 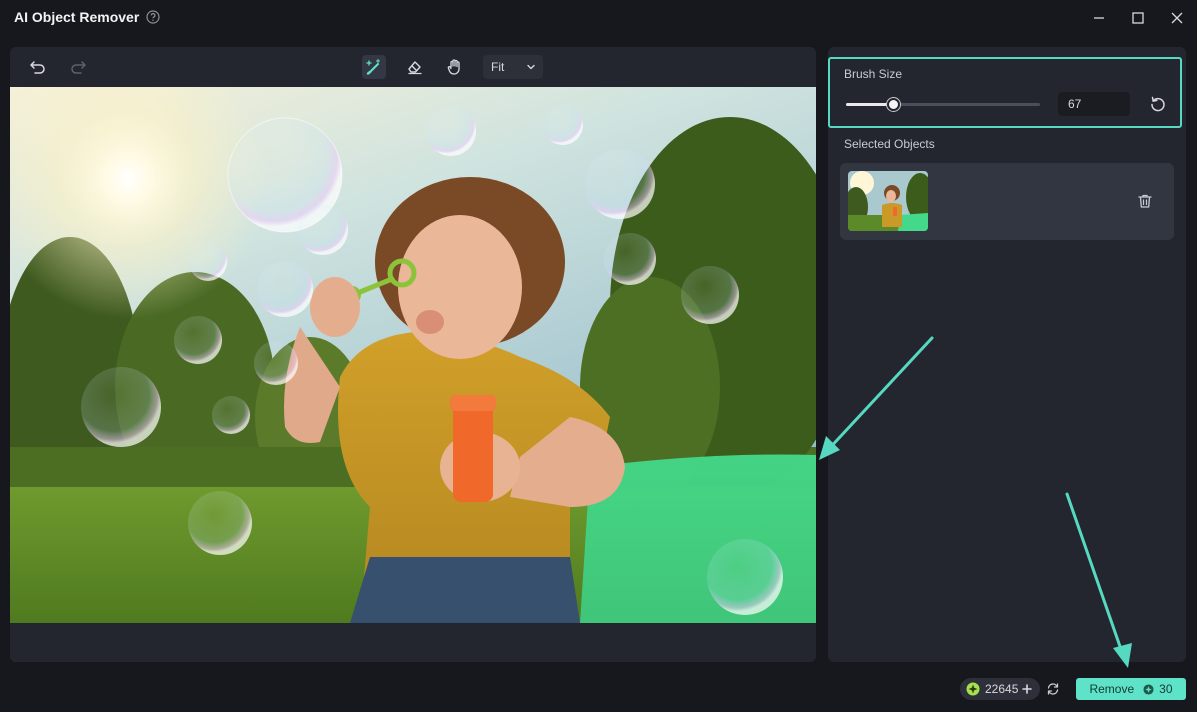 What do you see at coordinates (889, 144) in the screenshot?
I see `selected-objects-label: Selected Objects` at bounding box center [889, 144].